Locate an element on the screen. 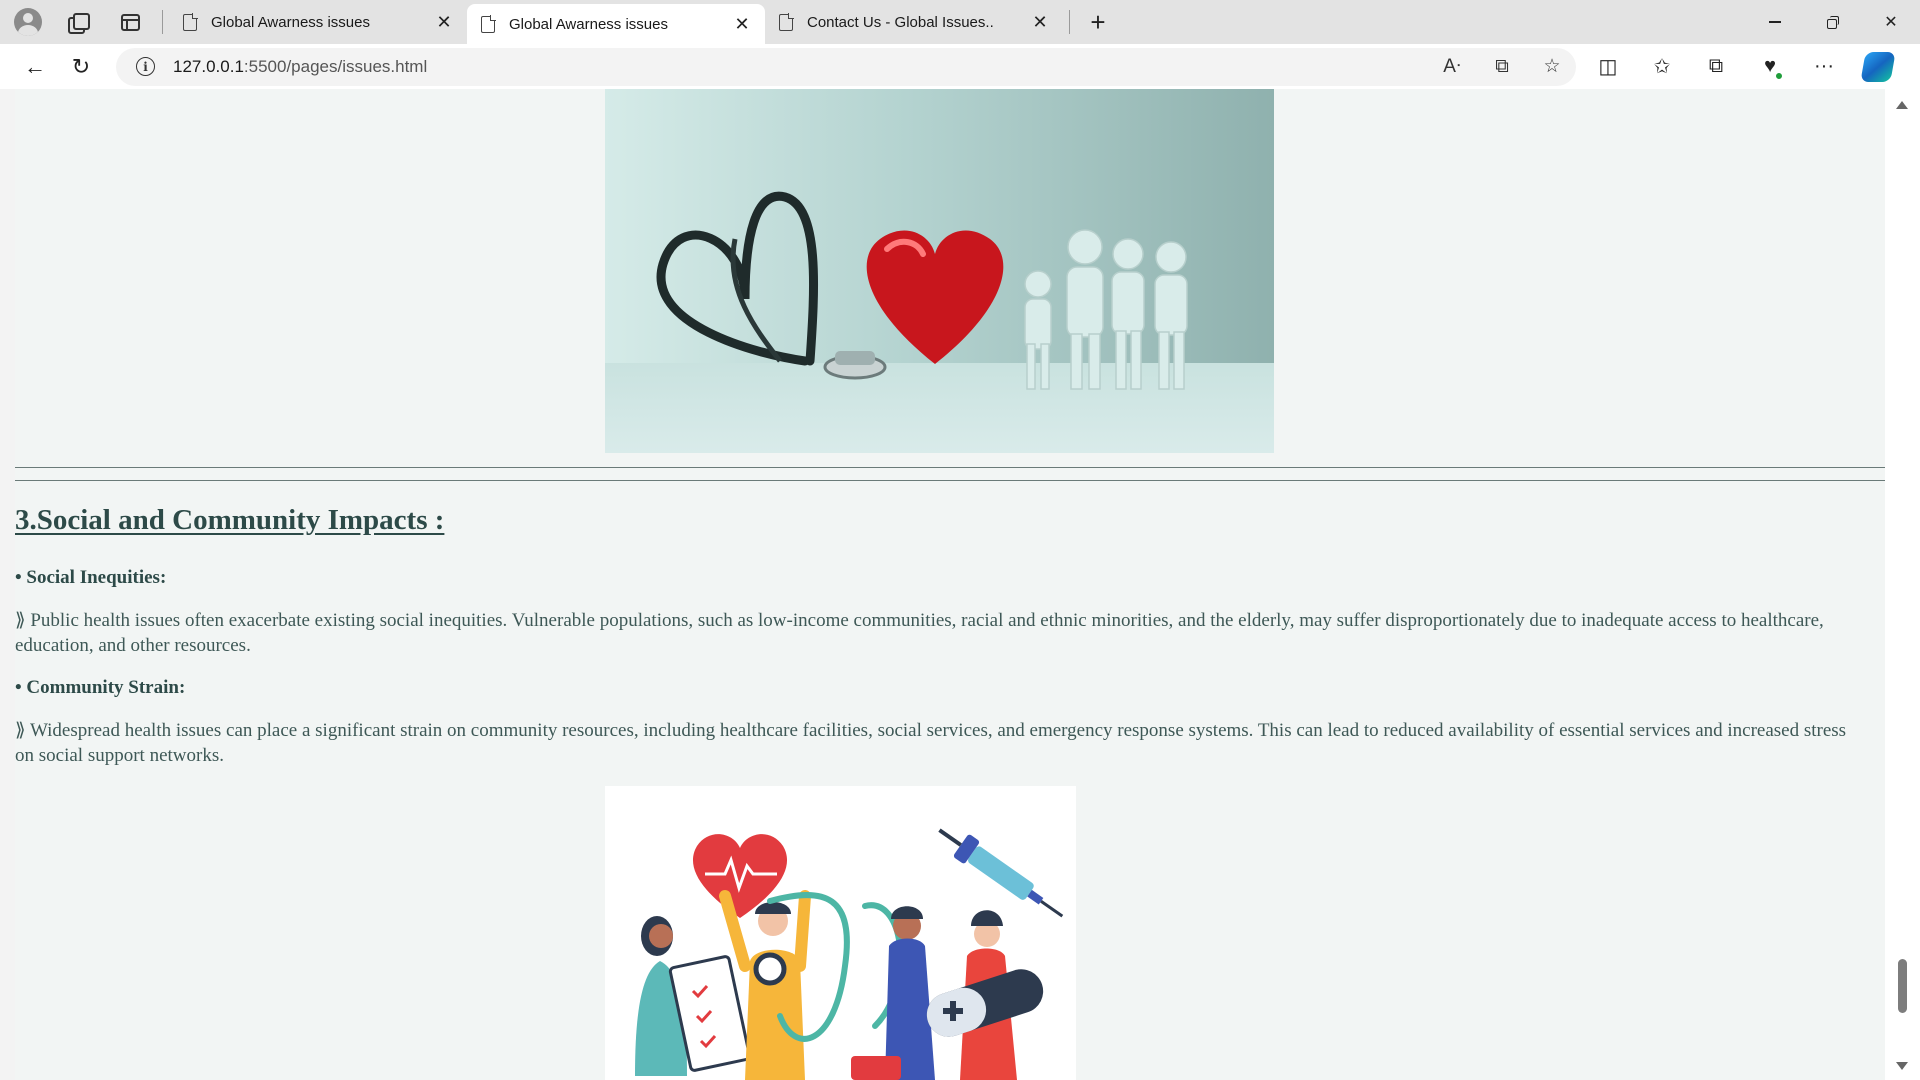 This screenshot has width=1920, height=1080. restore-button is located at coordinates (1833, 22).